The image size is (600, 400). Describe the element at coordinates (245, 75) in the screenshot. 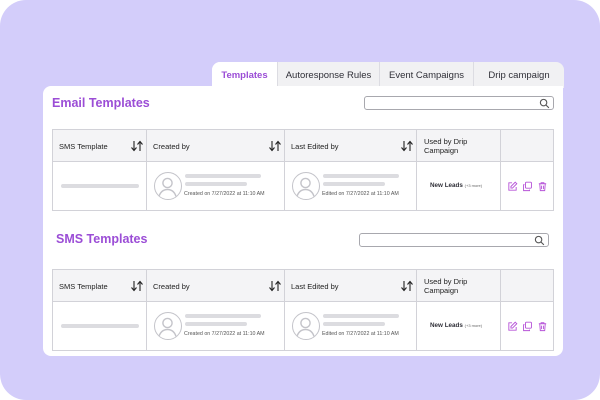

I see `tab-templates: Templates` at that location.